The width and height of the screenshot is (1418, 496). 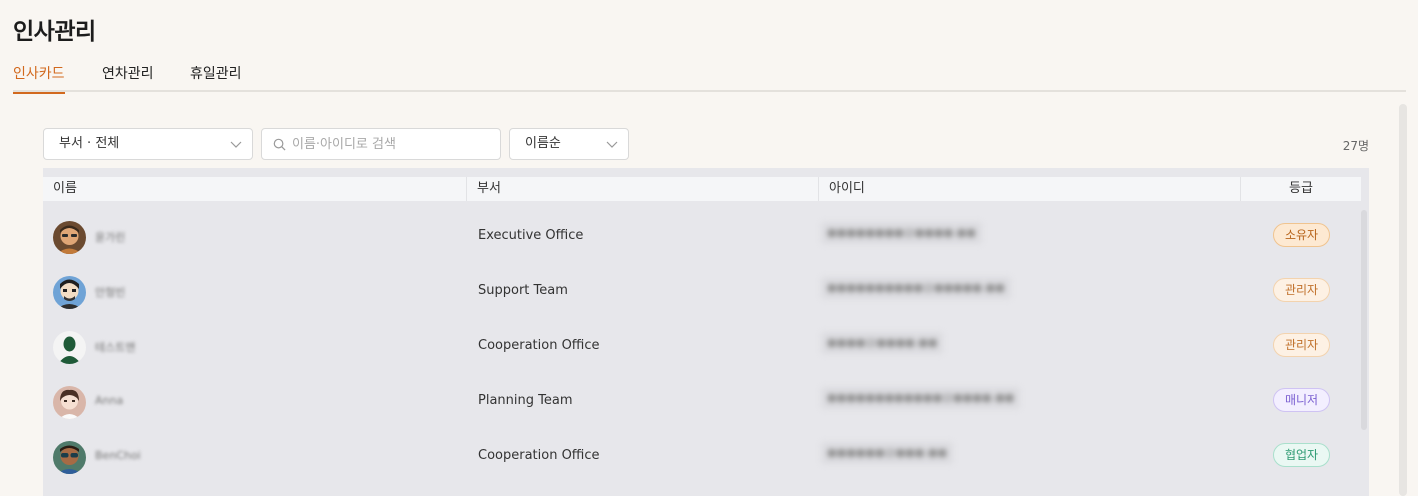 What do you see at coordinates (128, 77) in the screenshot?
I see `tab-leave-management: 연차관리` at bounding box center [128, 77].